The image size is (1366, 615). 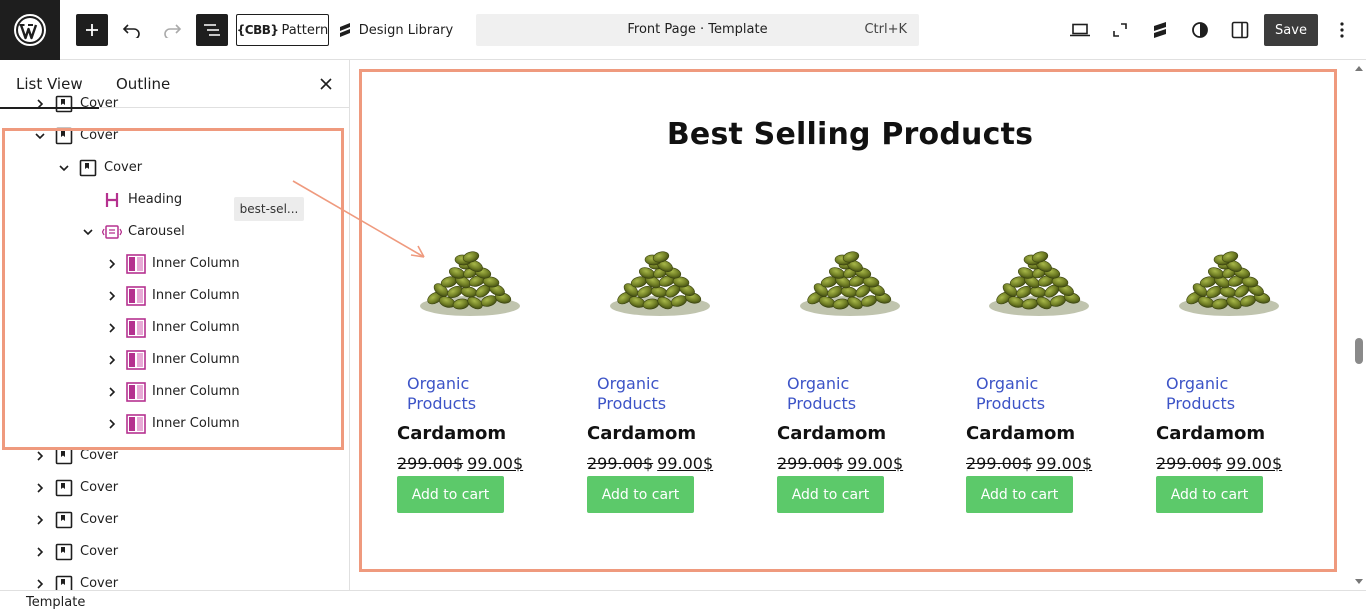 What do you see at coordinates (395, 30) in the screenshot?
I see `design-library-button: Design Library` at bounding box center [395, 30].